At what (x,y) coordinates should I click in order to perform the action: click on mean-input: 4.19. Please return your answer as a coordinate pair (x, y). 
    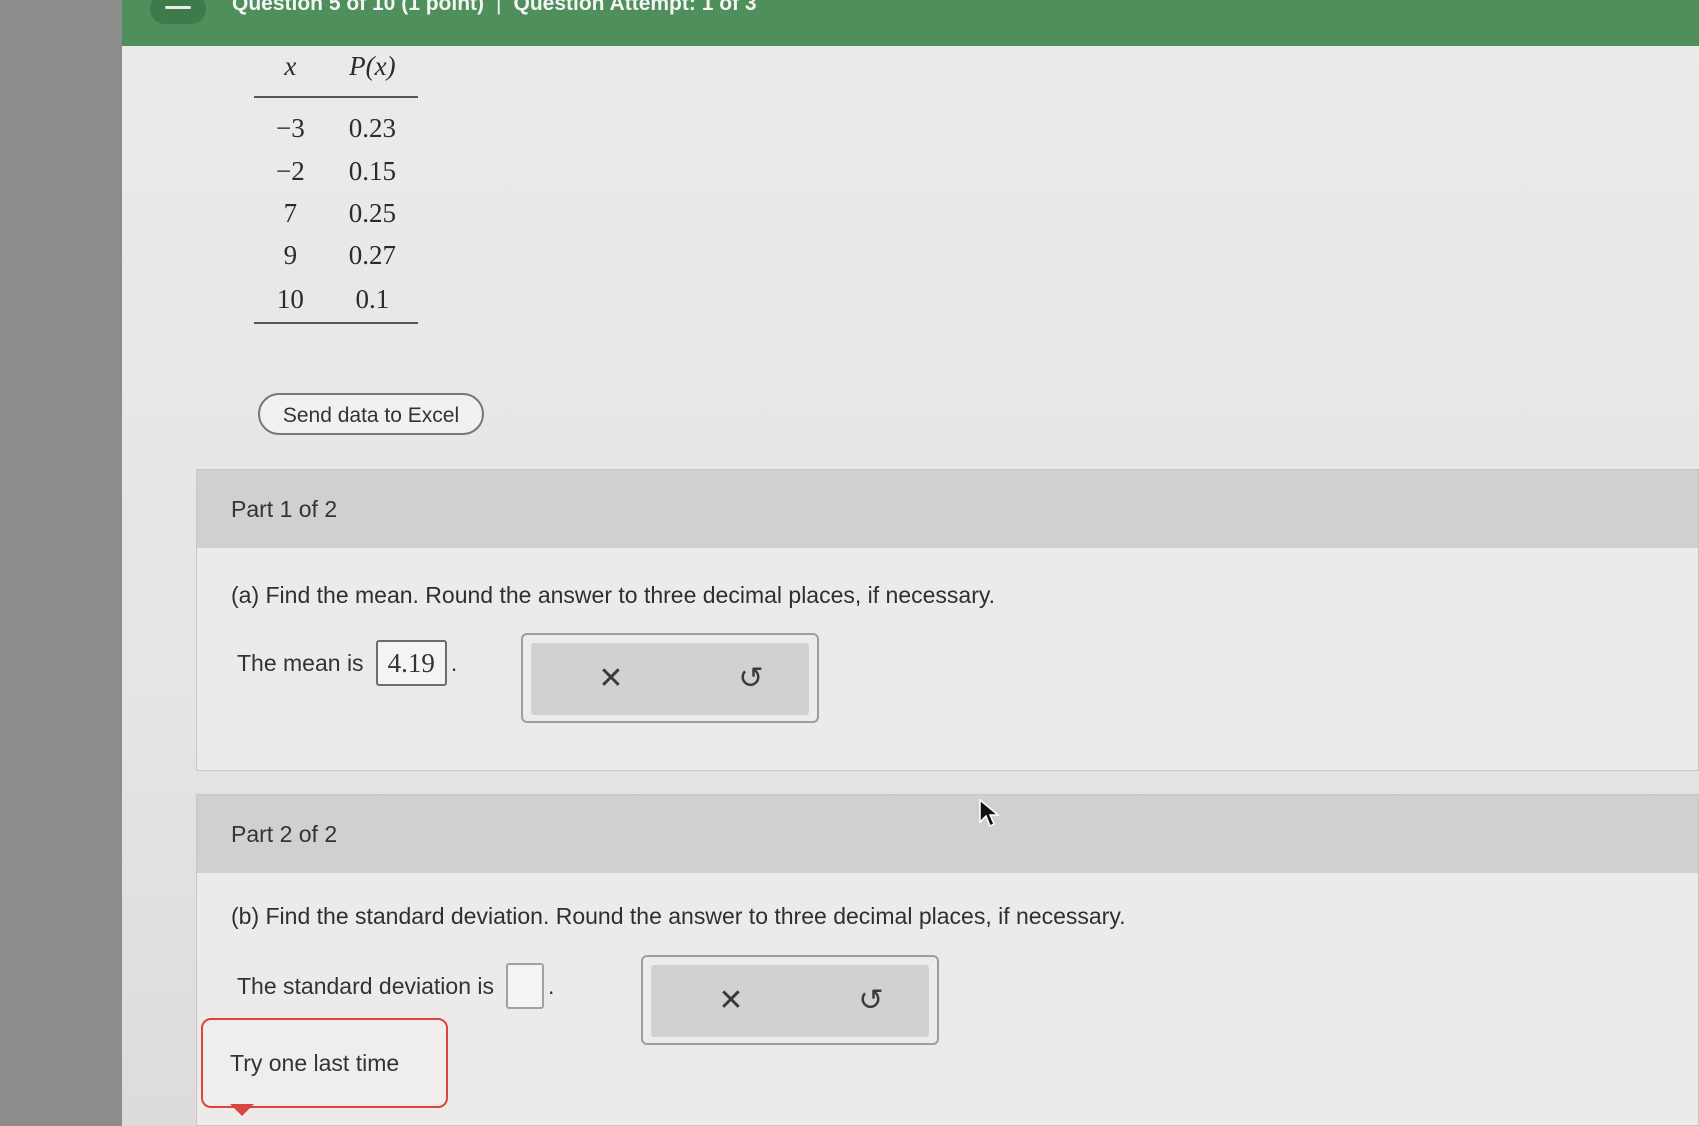
    Looking at the image, I should click on (411, 663).